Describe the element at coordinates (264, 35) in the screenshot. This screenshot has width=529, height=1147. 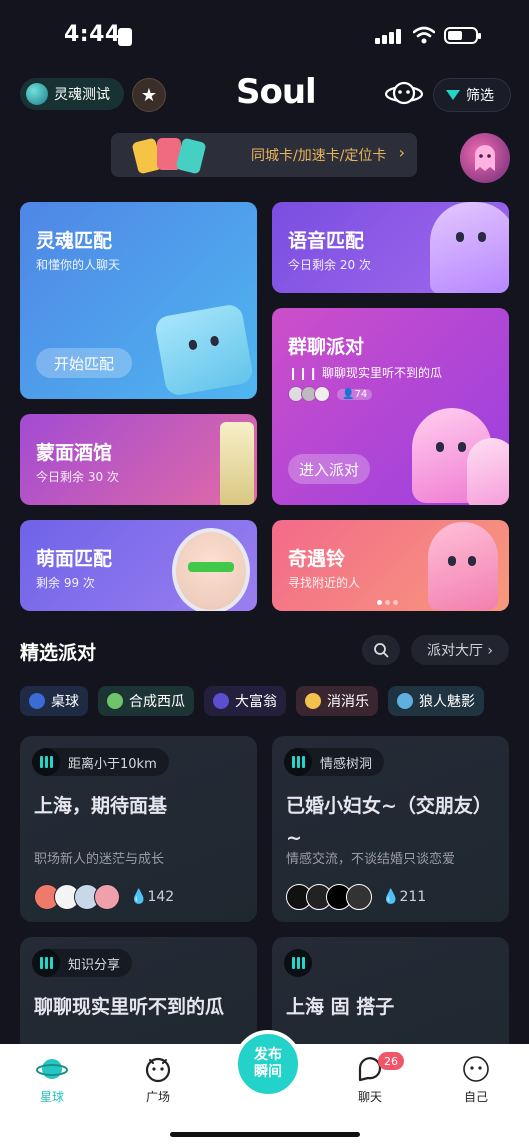
I see `status-bar: 4:44` at that location.